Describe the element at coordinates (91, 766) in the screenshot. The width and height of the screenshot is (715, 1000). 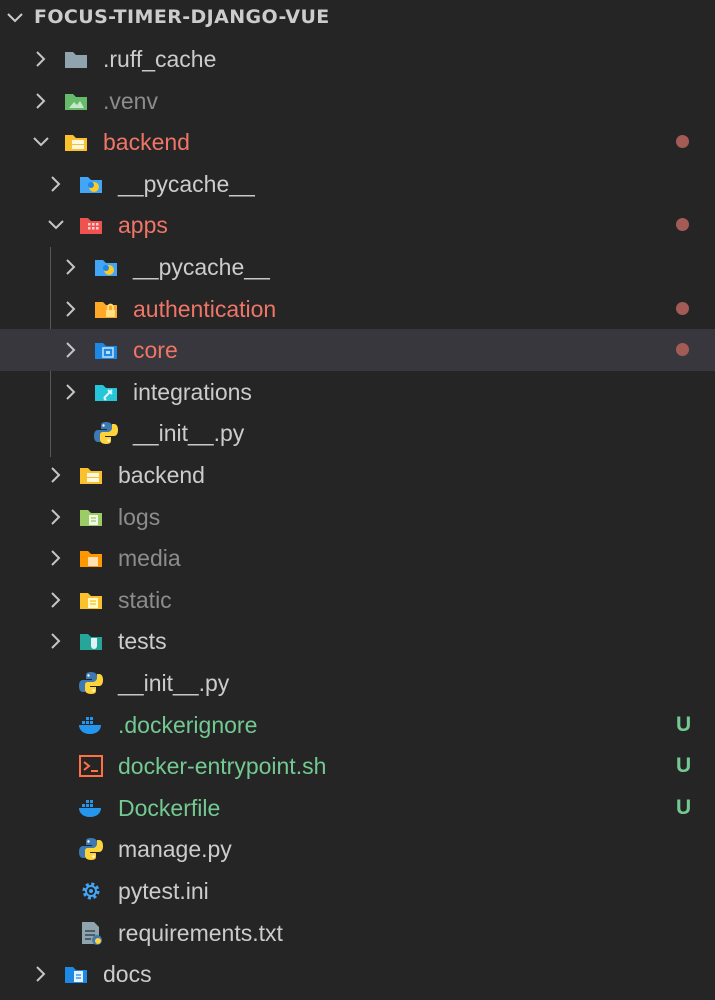
I see `shell-script-icon` at that location.